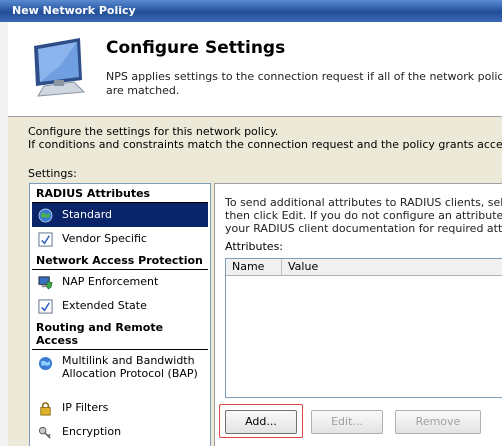 Image resolution: width=502 pixels, height=446 pixels. What do you see at coordinates (104, 305) in the screenshot?
I see `settings-item-label: Extended State` at bounding box center [104, 305].